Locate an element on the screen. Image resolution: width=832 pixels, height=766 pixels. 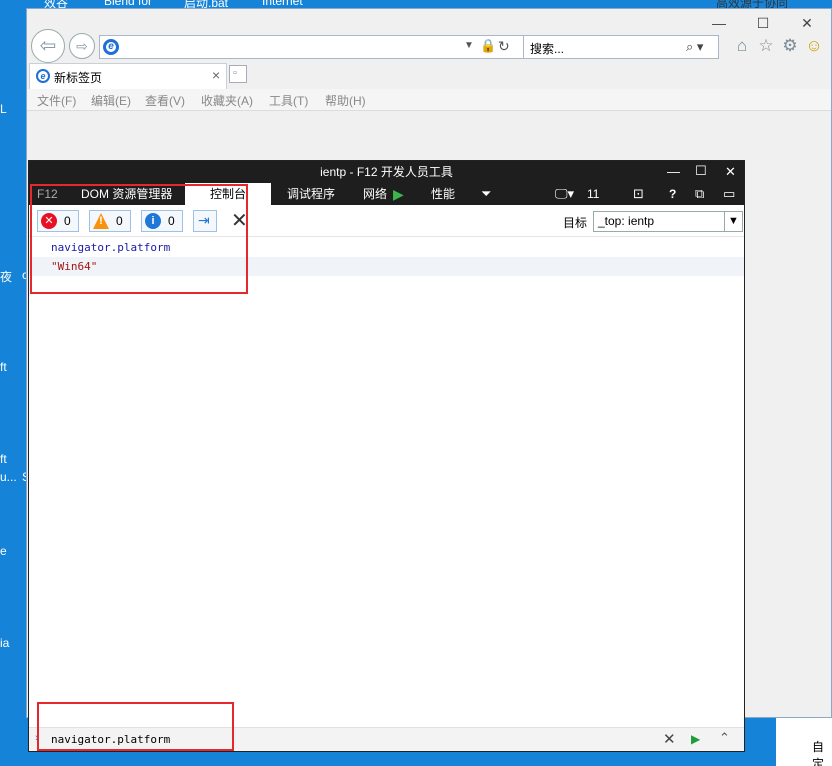
menu-edit: 编辑(E) is located at coordinates (111, 100).